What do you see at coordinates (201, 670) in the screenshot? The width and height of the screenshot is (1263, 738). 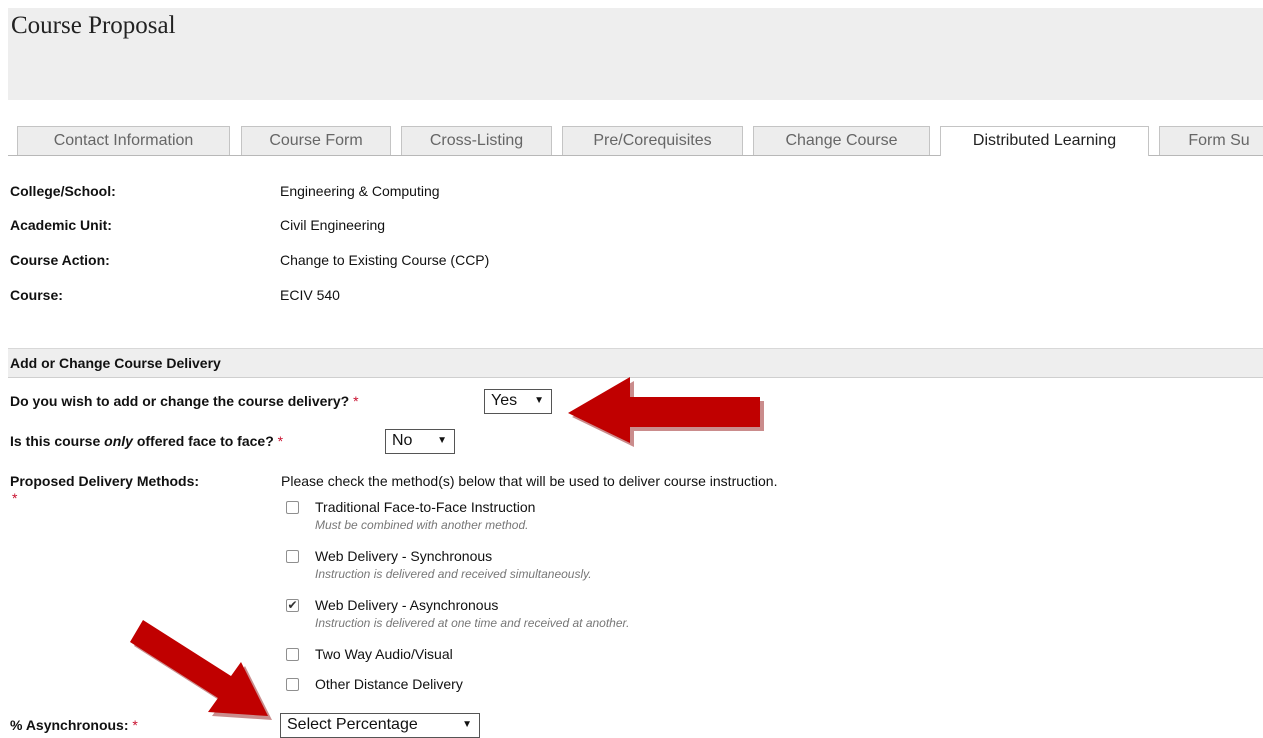 I see `annotation-arrow-down-right` at bounding box center [201, 670].